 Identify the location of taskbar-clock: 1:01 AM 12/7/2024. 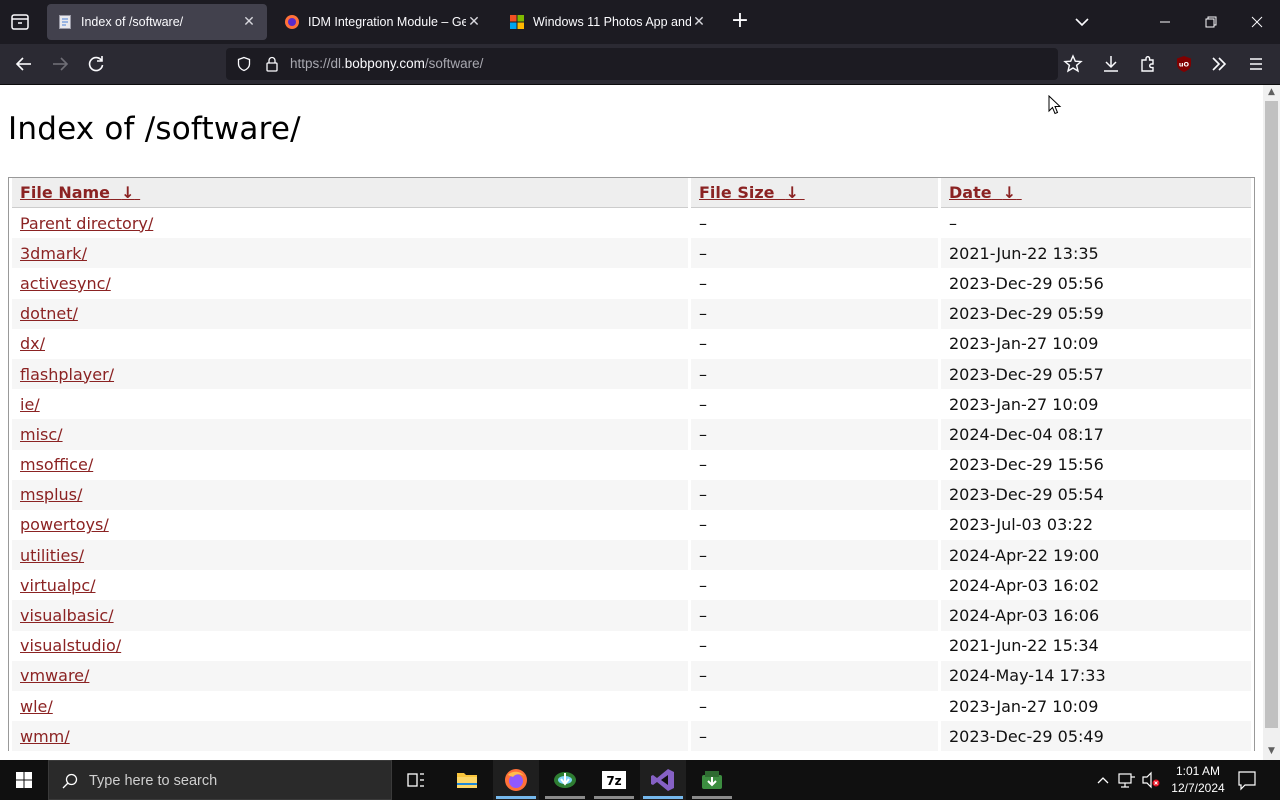
(1198, 780).